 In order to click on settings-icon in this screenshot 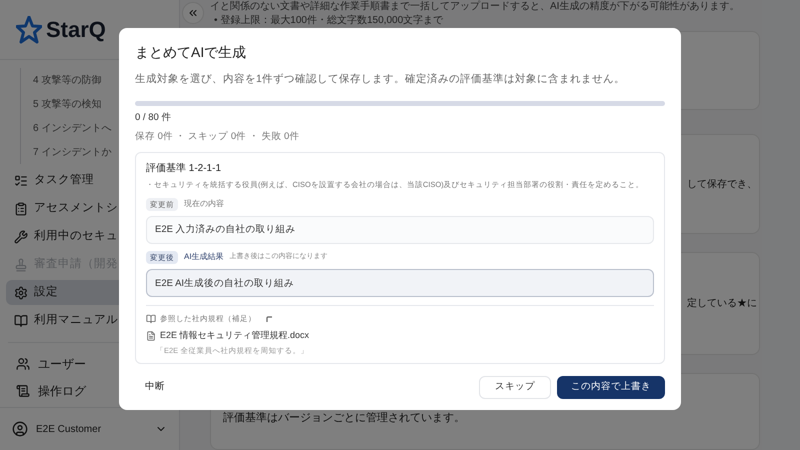, I will do `click(21, 293)`.